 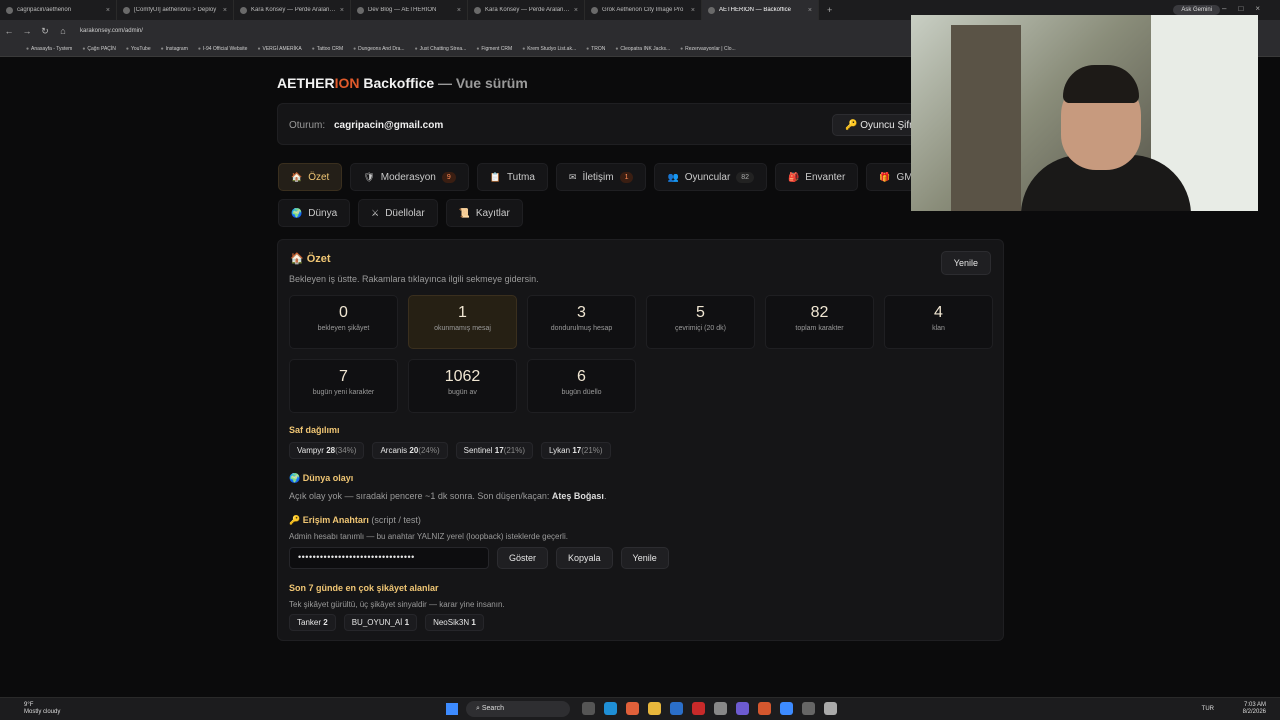 I want to click on tab-row2-1: 🌍 Dünya, so click(x=314, y=213).